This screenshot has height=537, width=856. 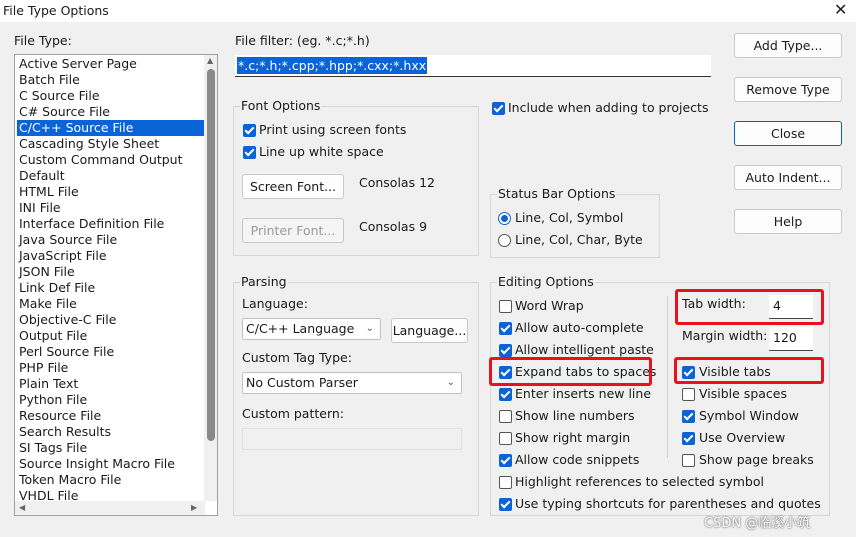 I want to click on list-item: Interface Definition File, so click(x=110, y=224).